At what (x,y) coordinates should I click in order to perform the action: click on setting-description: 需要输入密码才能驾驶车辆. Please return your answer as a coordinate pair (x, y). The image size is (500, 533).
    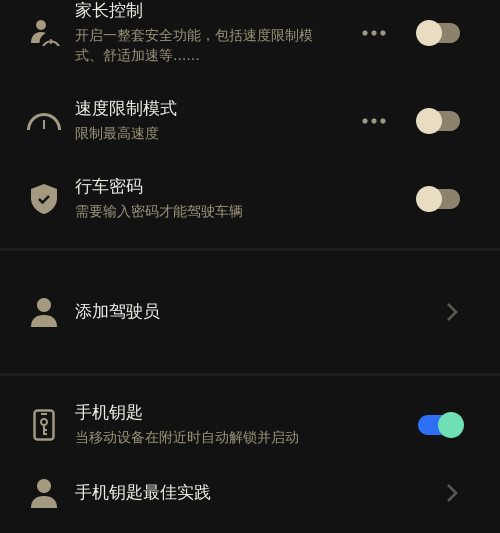
    Looking at the image, I should click on (159, 212).